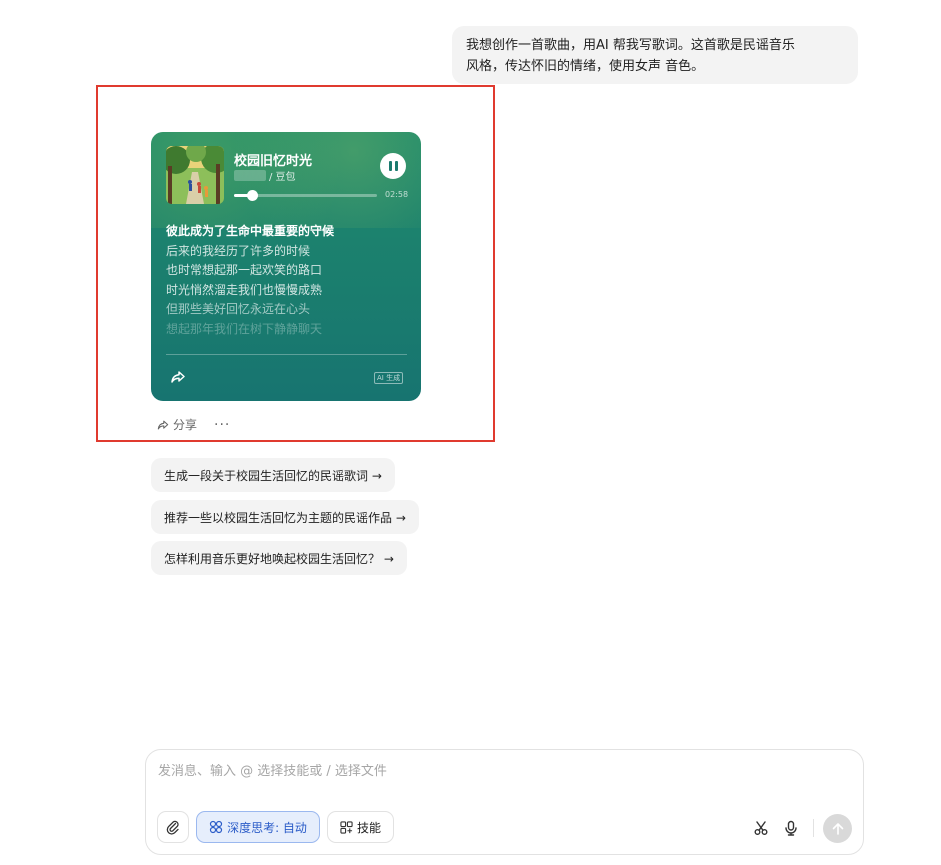 This screenshot has height=865, width=941. What do you see at coordinates (253, 195) in the screenshot?
I see `progress-knob` at bounding box center [253, 195].